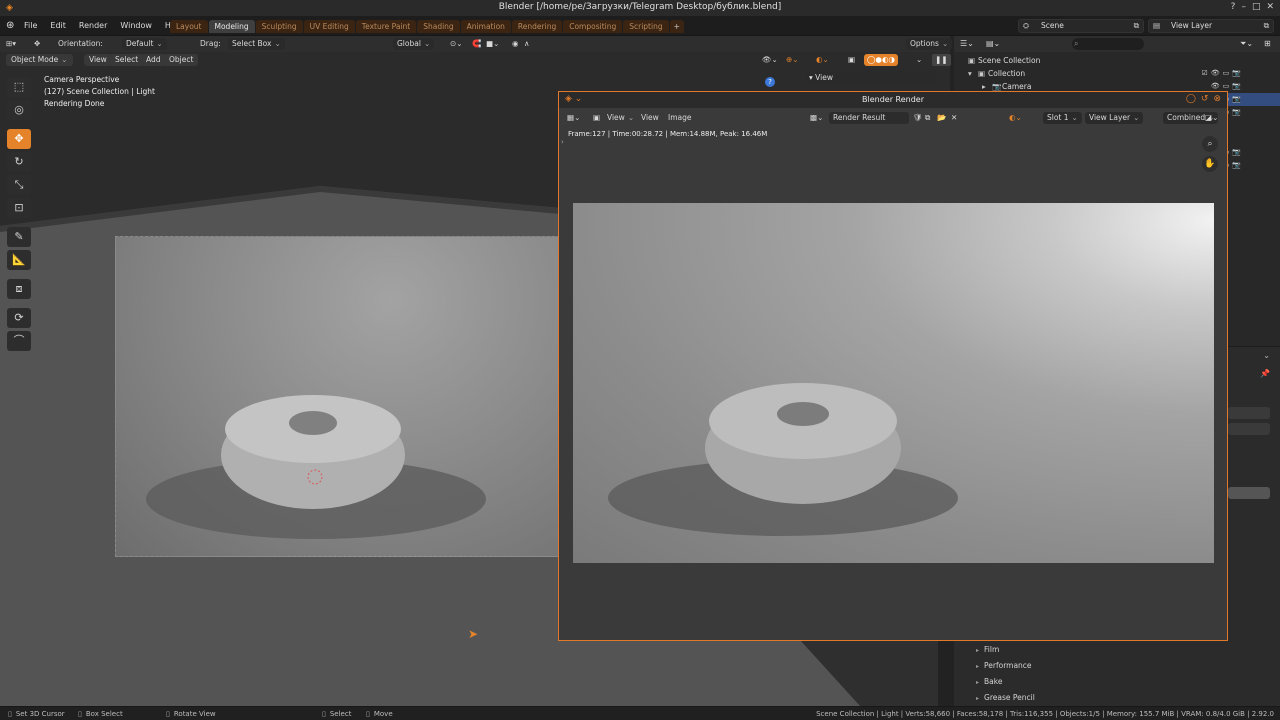 The image size is (1280, 720). I want to click on section-bake: ▸ Bake, so click(989, 681).